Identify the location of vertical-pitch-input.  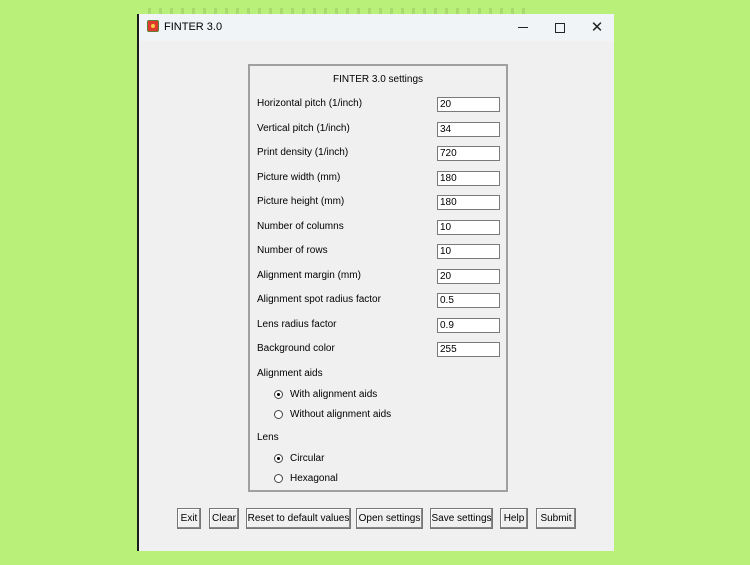
(468, 129).